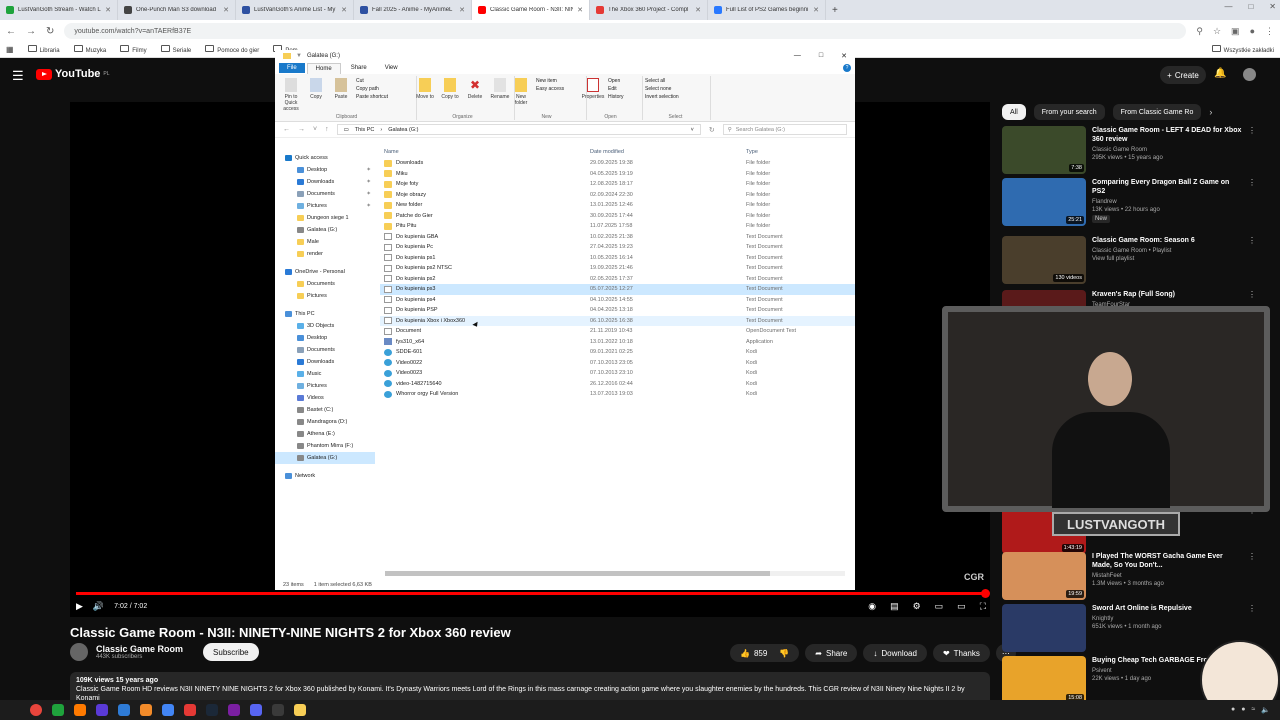  I want to click on nav-item: This PC, so click(325, 314).